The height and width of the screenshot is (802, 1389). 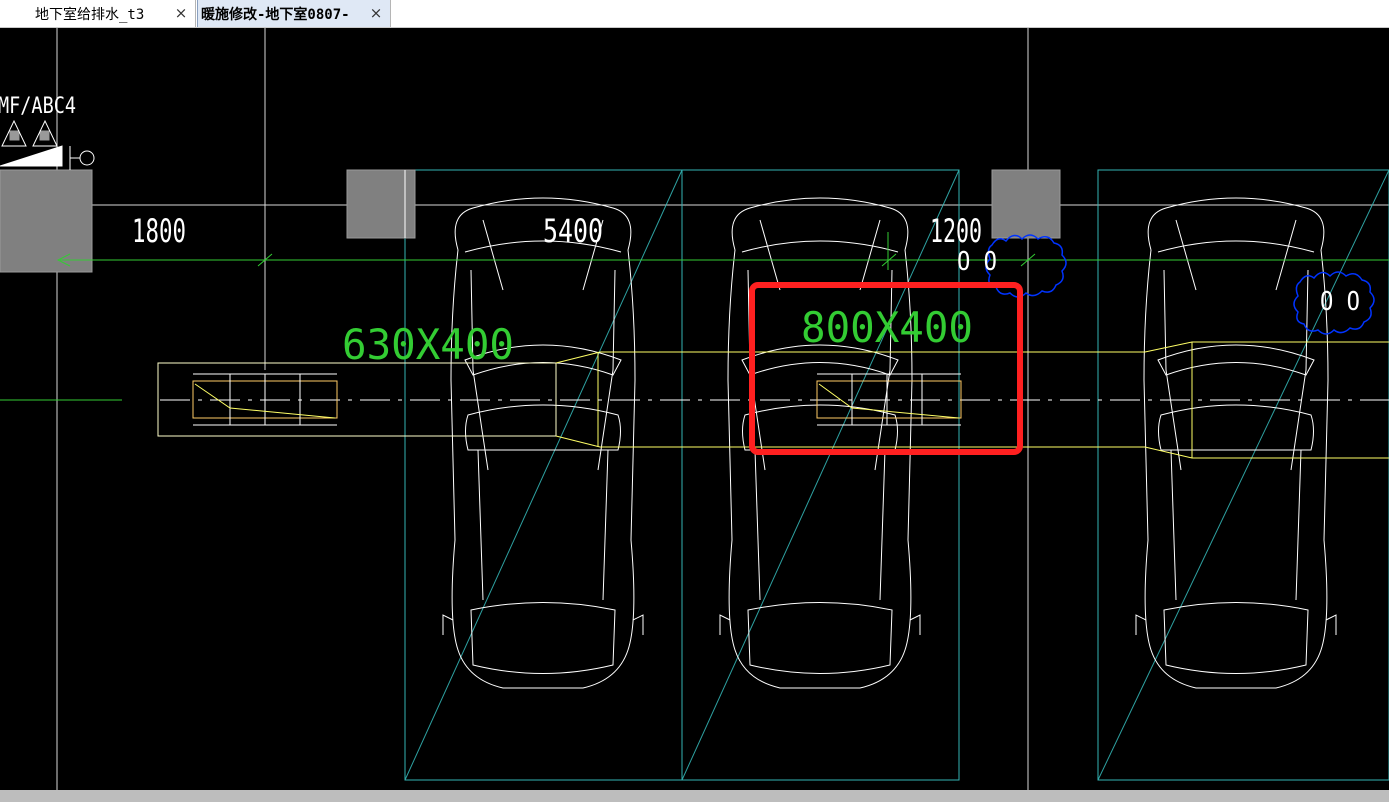 I want to click on horizontal-scrollbar, so click(x=694, y=796).